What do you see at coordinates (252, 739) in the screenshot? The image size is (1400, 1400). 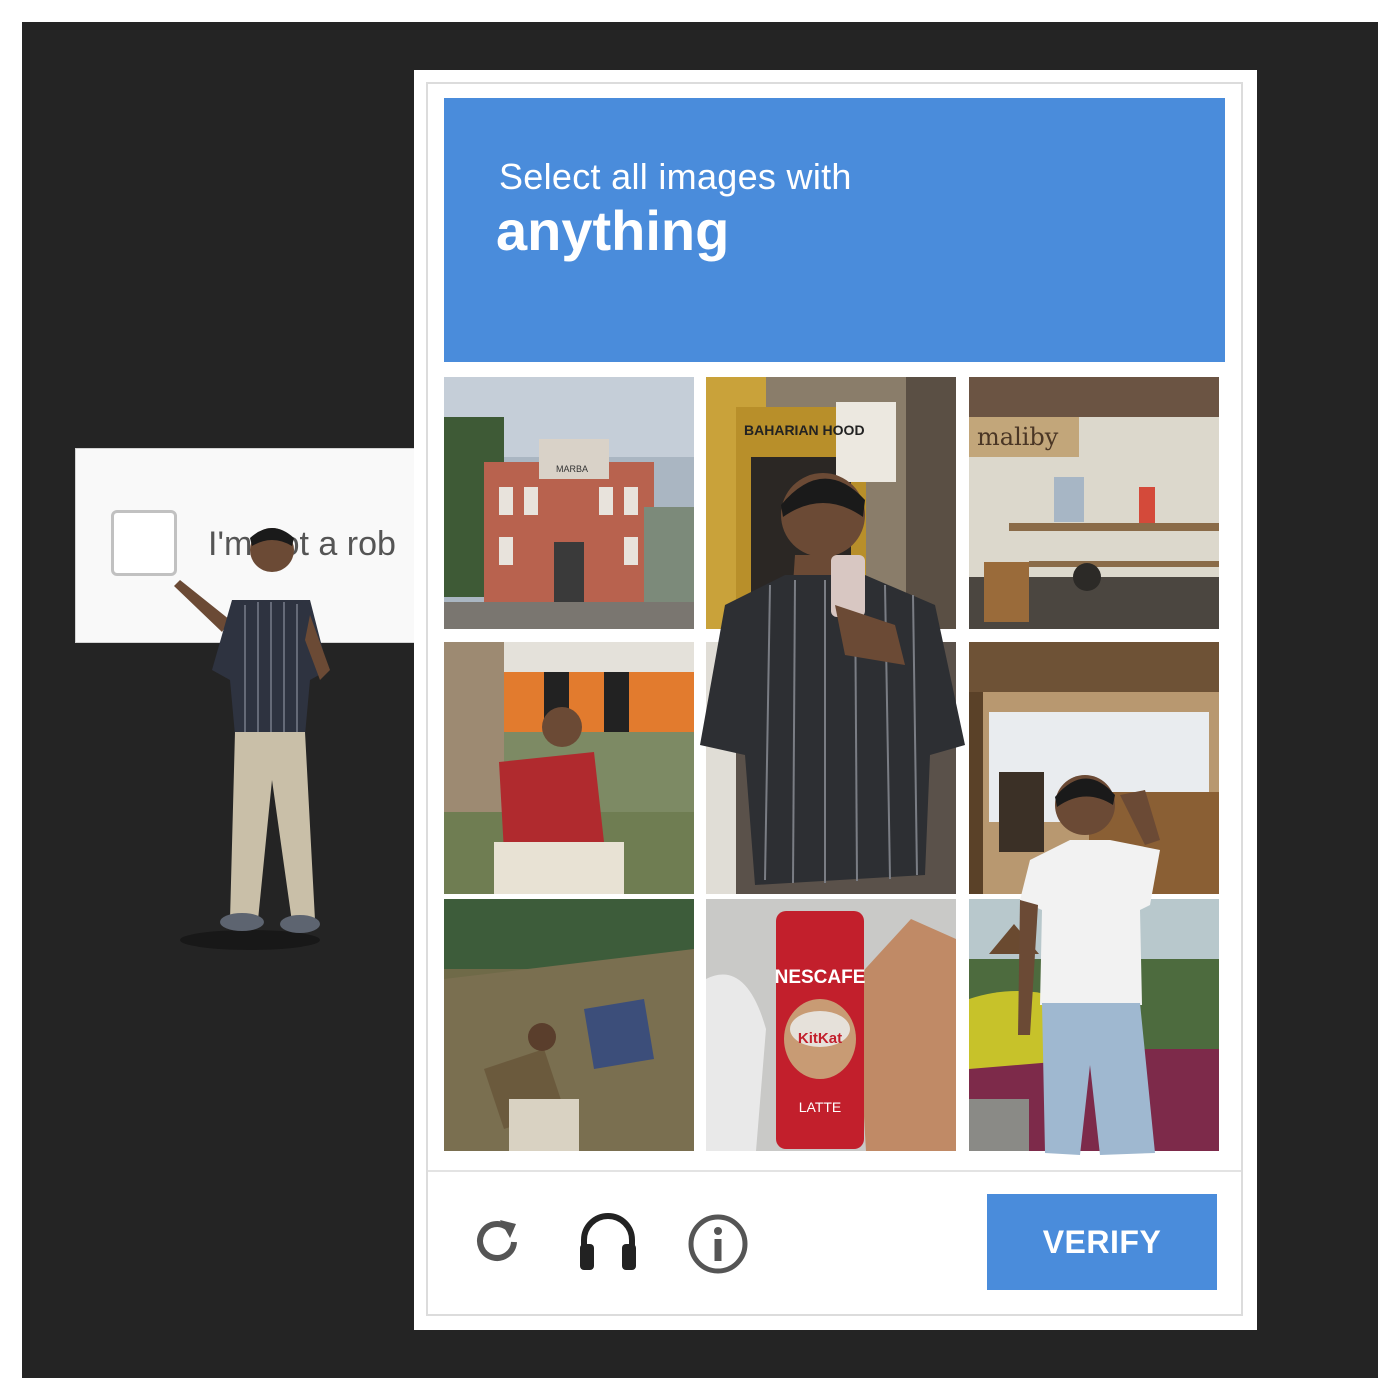 I see `person-cutout` at bounding box center [252, 739].